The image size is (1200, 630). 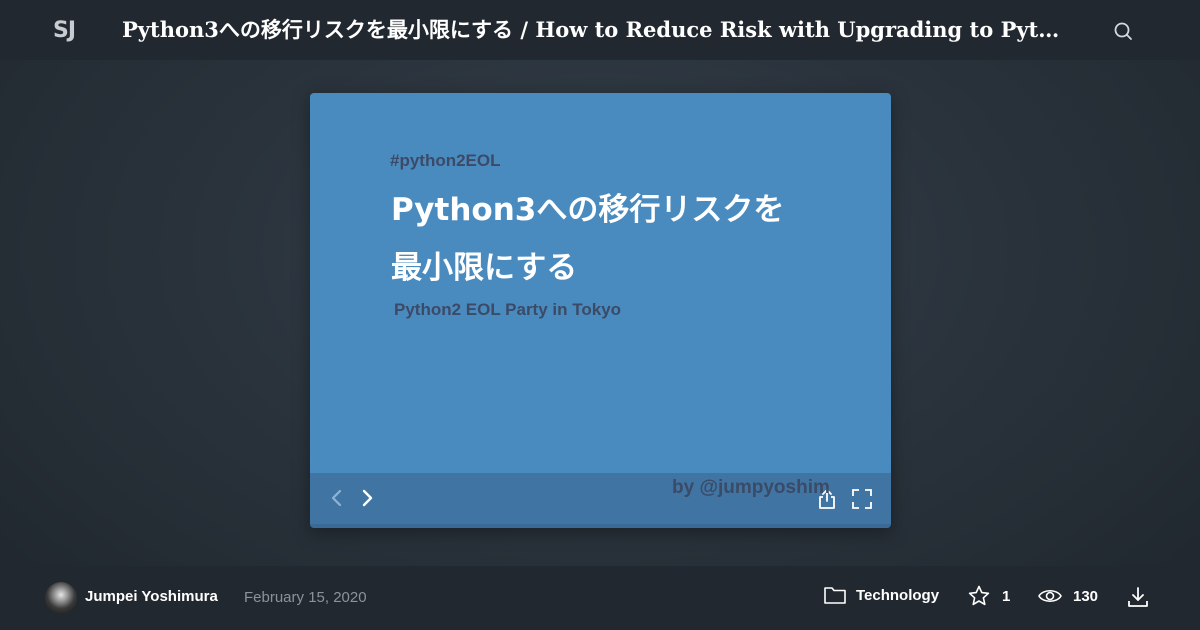 I want to click on category-label: Technology, so click(x=898, y=595).